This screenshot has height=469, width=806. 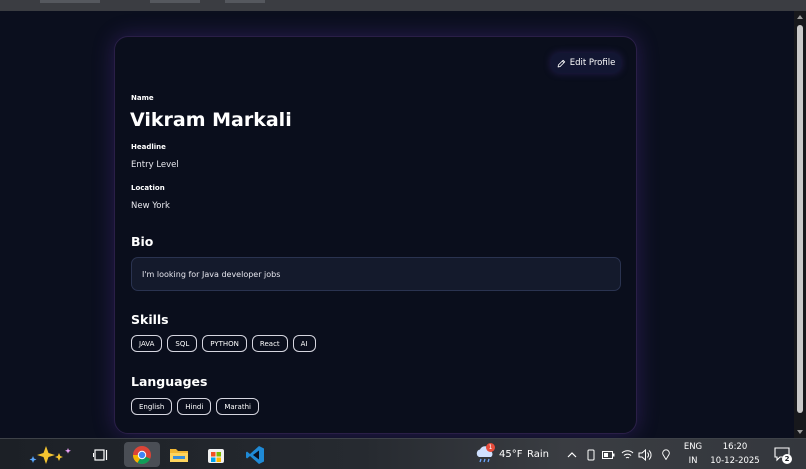 I want to click on profile-name: Vikram Markali, so click(x=211, y=120).